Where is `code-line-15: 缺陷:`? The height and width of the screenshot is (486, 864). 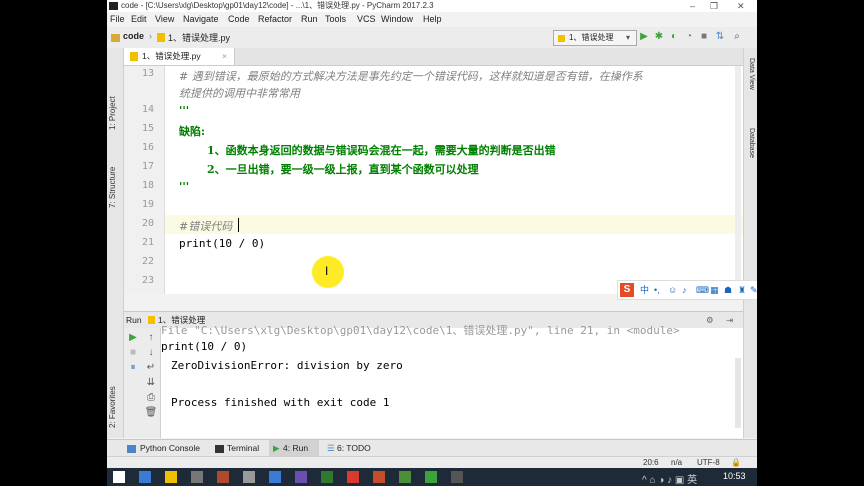 code-line-15: 缺陷: is located at coordinates (192, 131).